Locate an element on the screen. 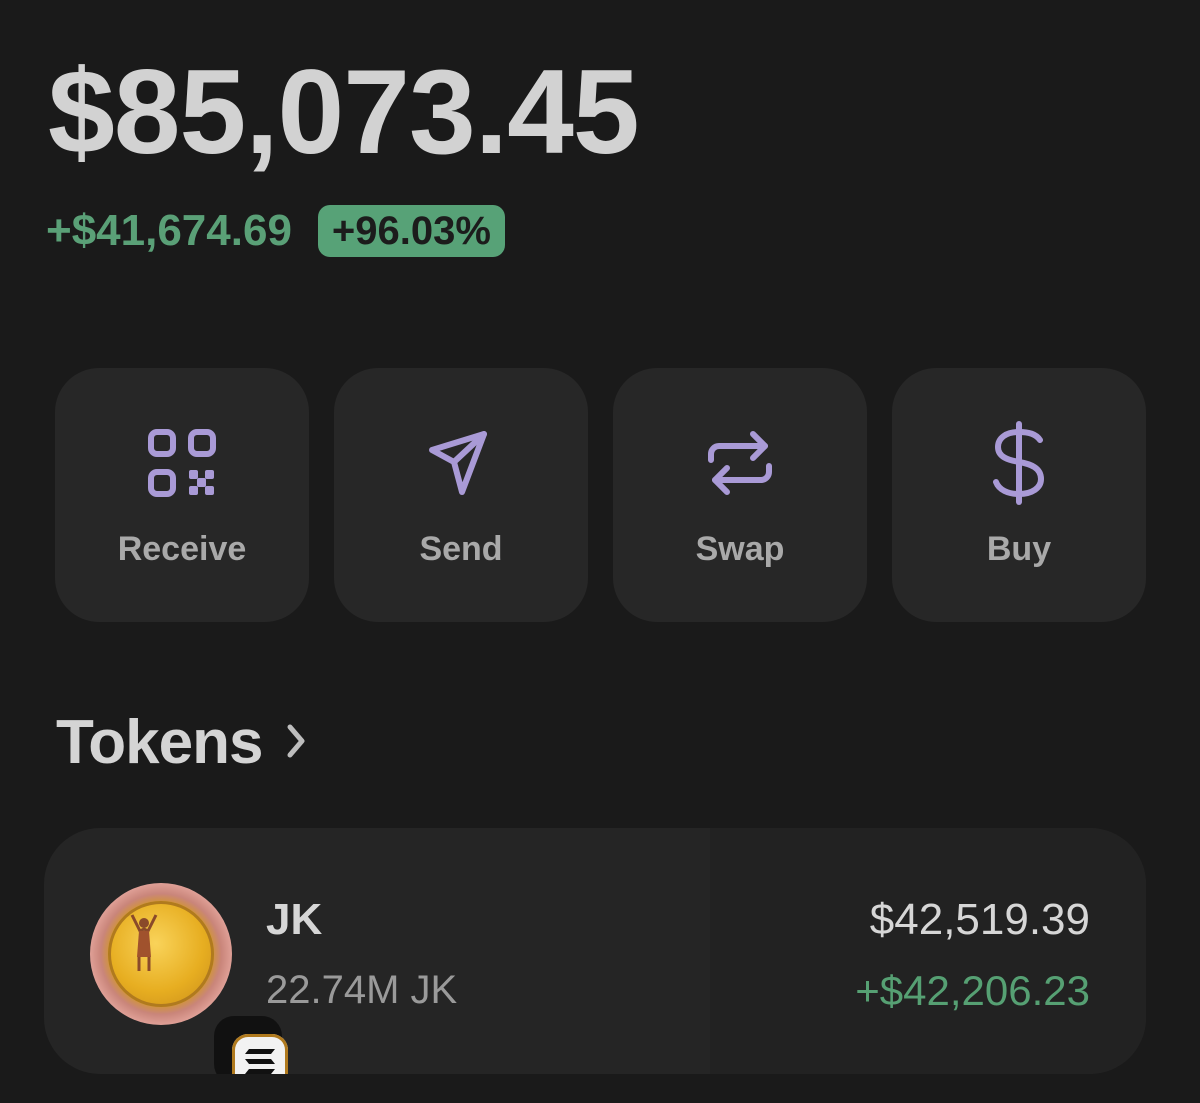  portfolio-change: +$41,674.69 +96.03% is located at coordinates (275, 231).